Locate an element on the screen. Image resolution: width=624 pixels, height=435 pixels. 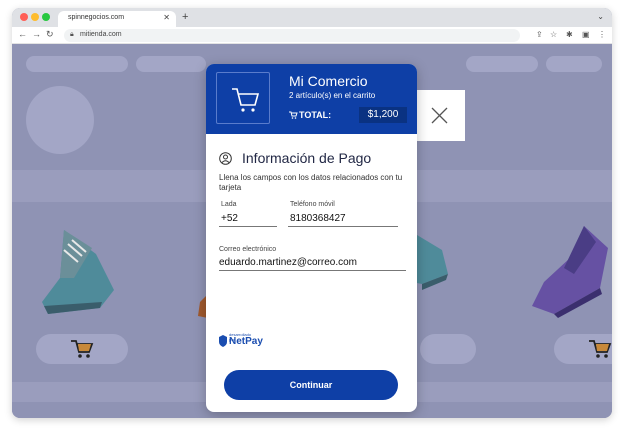
lada-underline is located at coordinates (248, 226).